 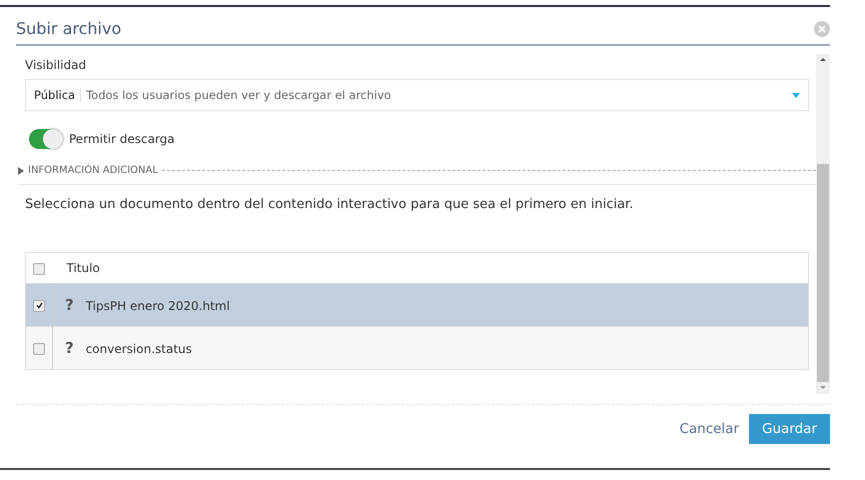 What do you see at coordinates (21, 170) in the screenshot?
I see `expand-icon` at bounding box center [21, 170].